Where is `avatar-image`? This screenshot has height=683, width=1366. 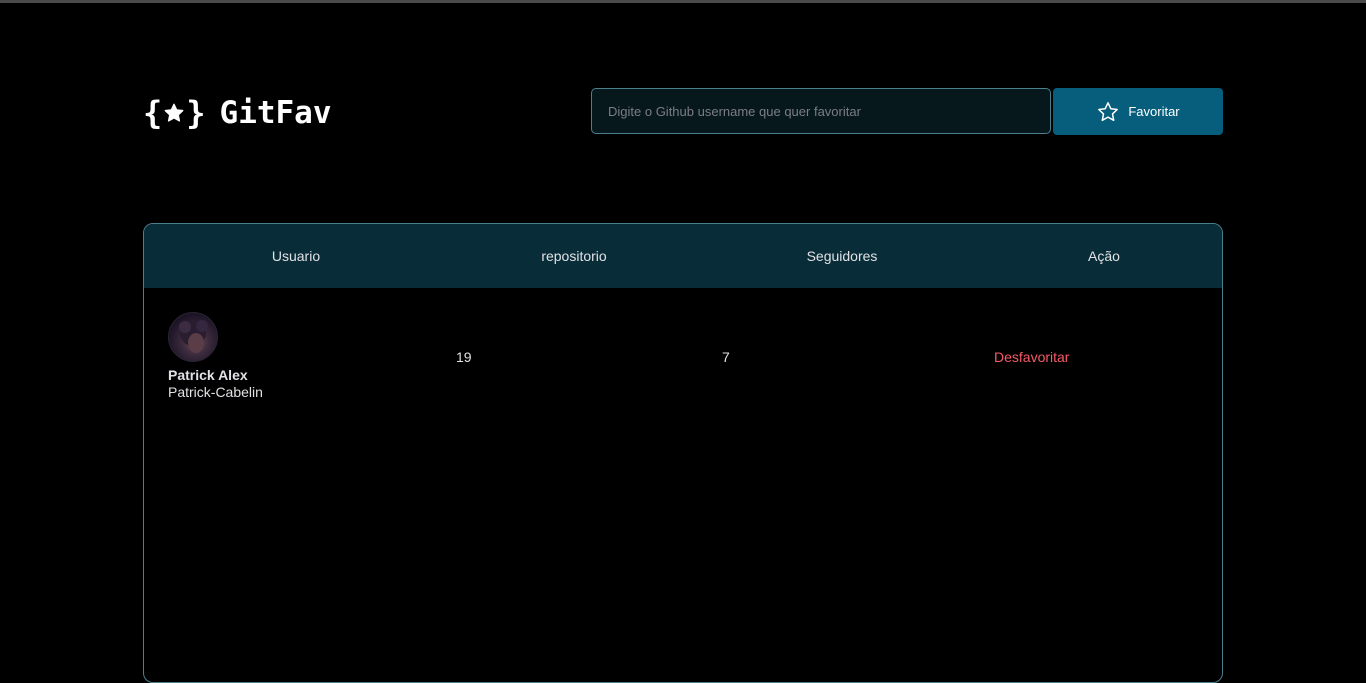
avatar-image is located at coordinates (193, 336).